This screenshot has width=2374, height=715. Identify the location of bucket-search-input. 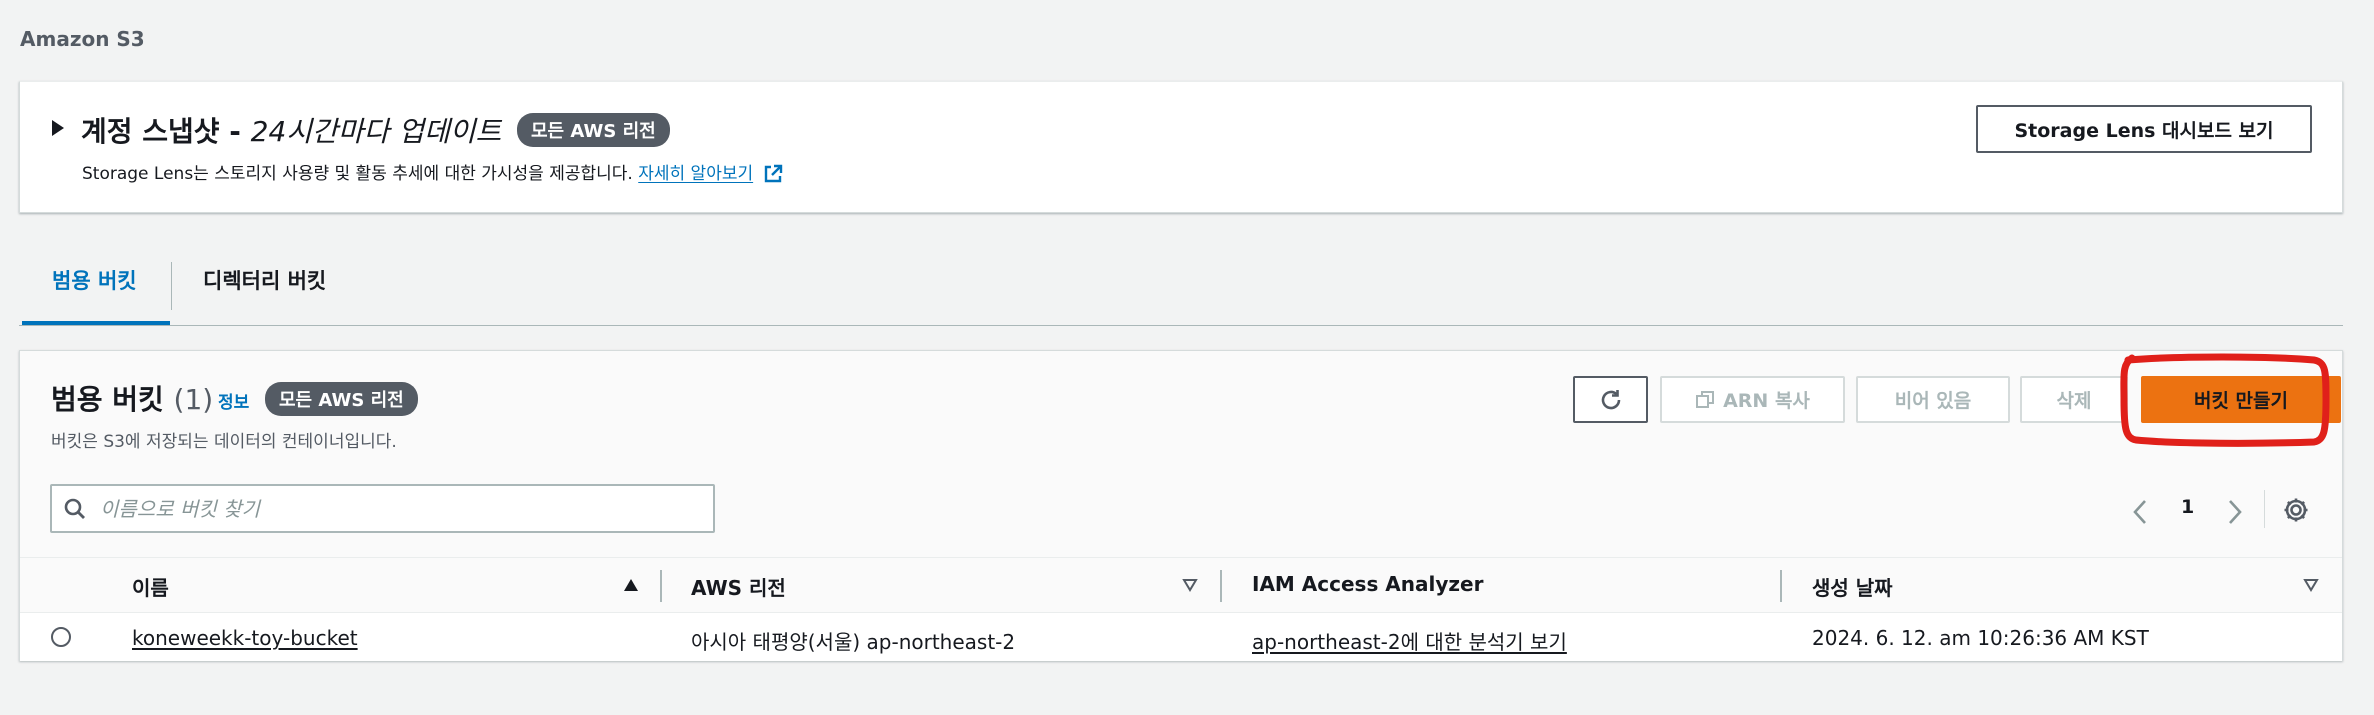
(390, 508).